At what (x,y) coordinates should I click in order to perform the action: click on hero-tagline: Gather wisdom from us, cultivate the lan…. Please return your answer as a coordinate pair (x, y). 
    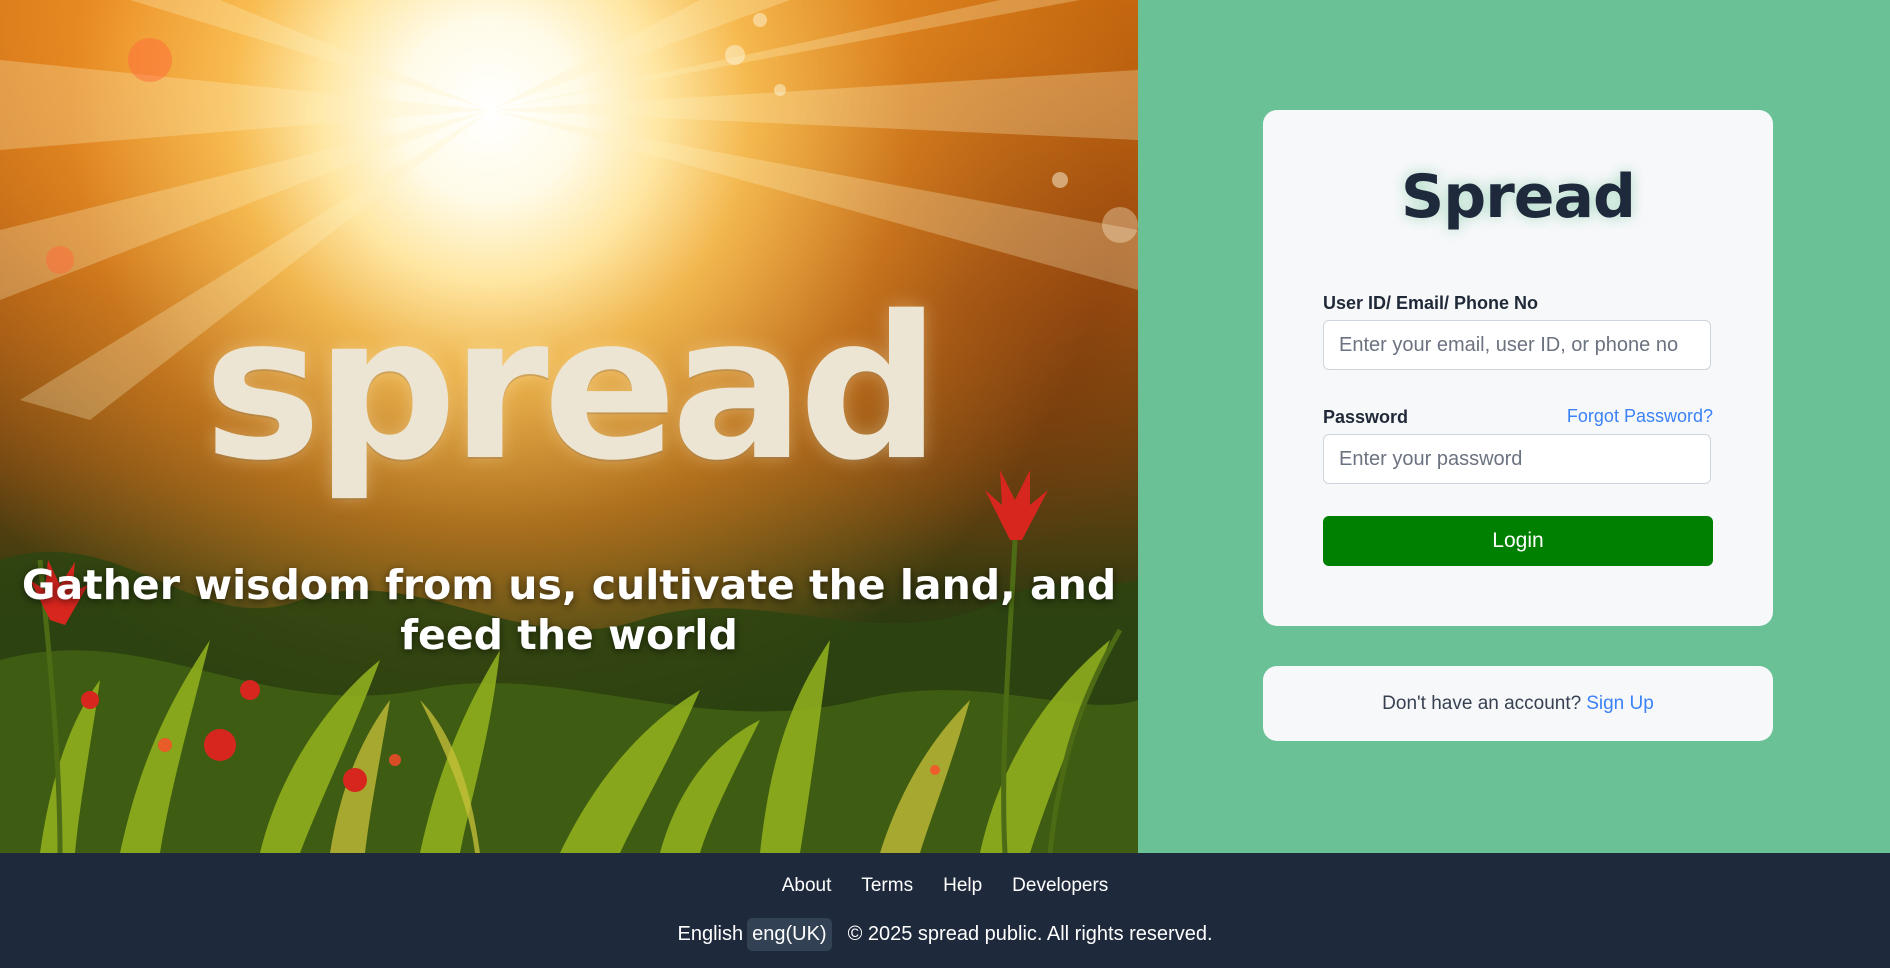
    Looking at the image, I should click on (569, 610).